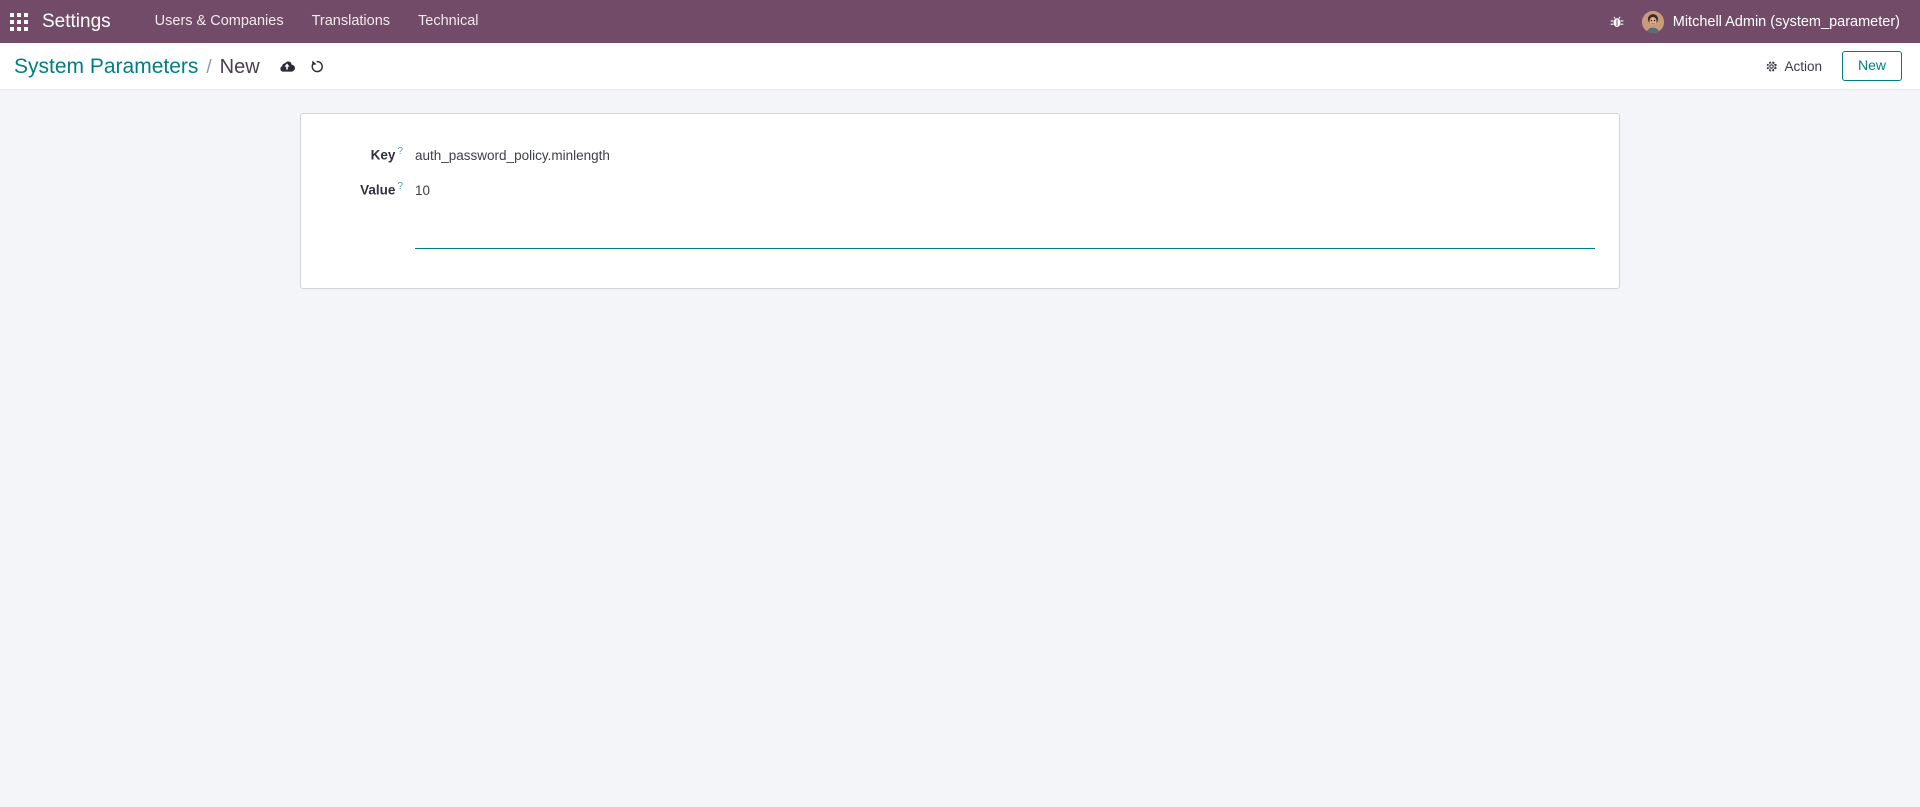  I want to click on form-sheet: Key? Value?, so click(960, 201).